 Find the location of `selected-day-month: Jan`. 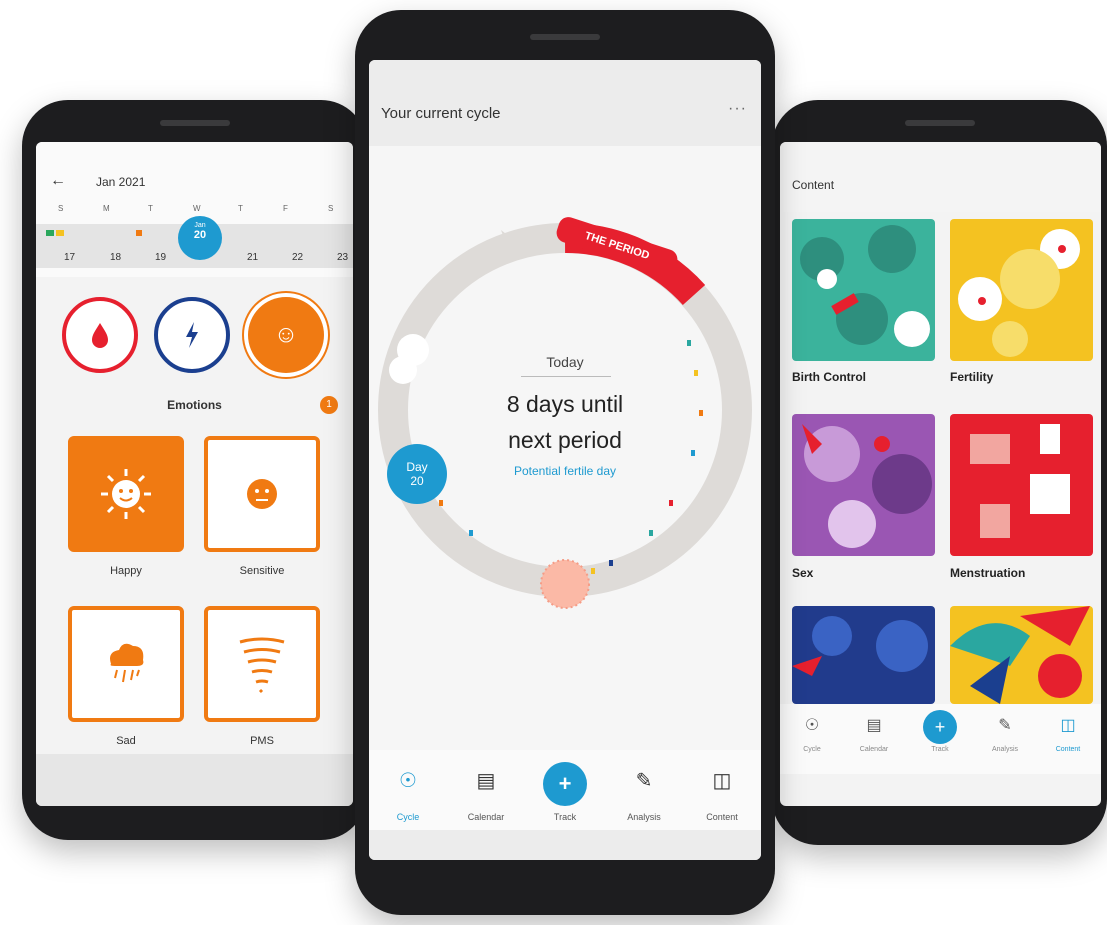

selected-day-month: Jan is located at coordinates (200, 225).